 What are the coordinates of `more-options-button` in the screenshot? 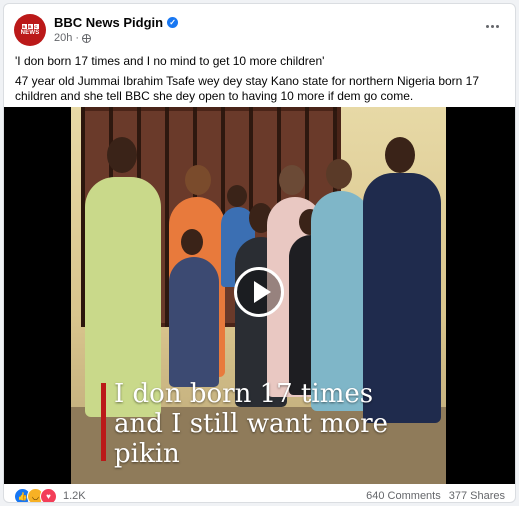 It's located at (492, 26).